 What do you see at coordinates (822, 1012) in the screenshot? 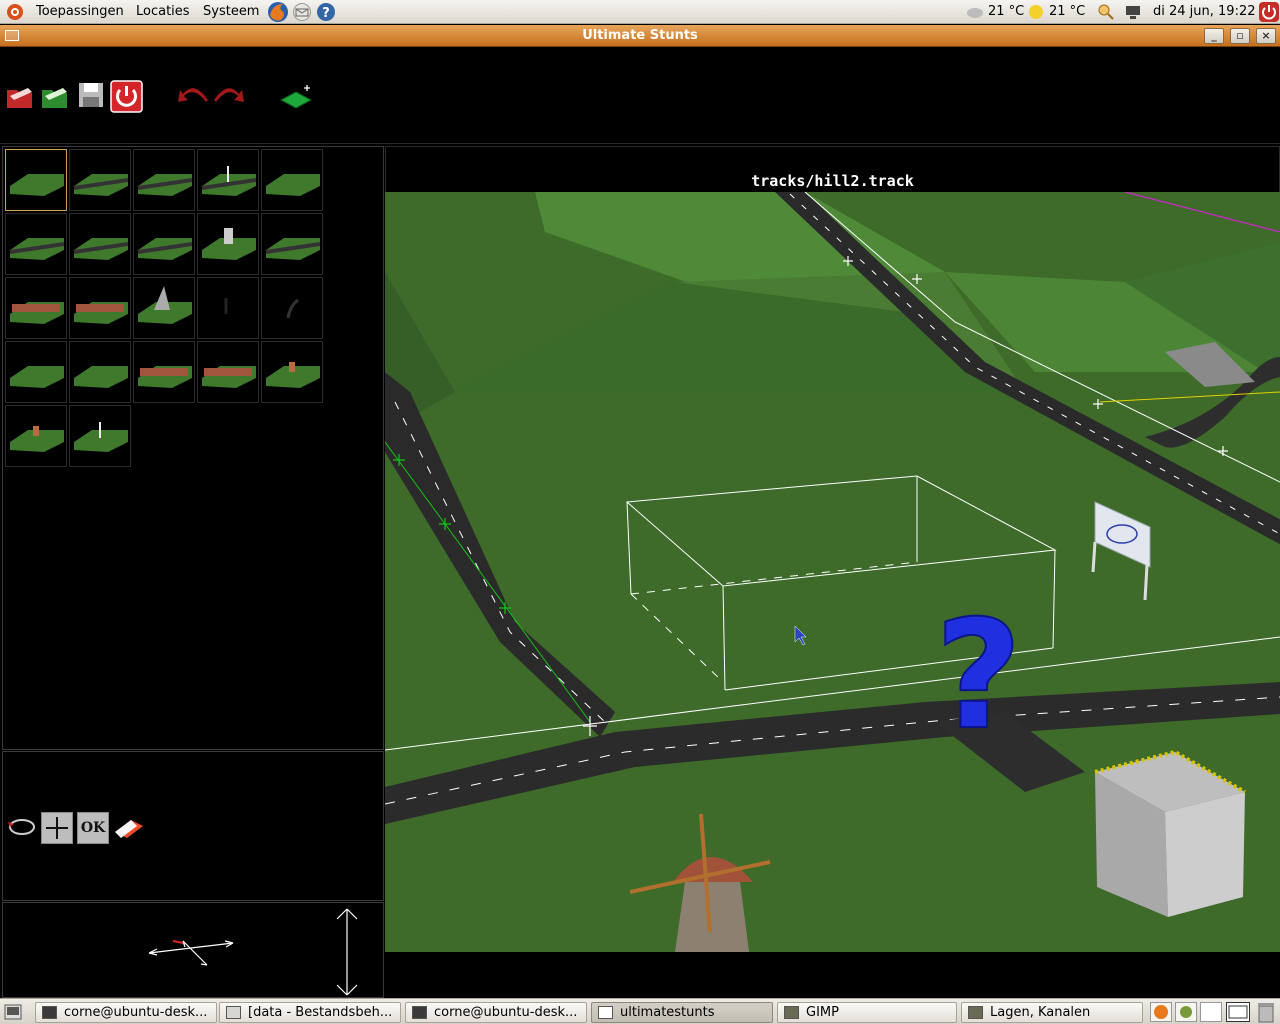
I see `taskbar-item-label: GIMP` at bounding box center [822, 1012].